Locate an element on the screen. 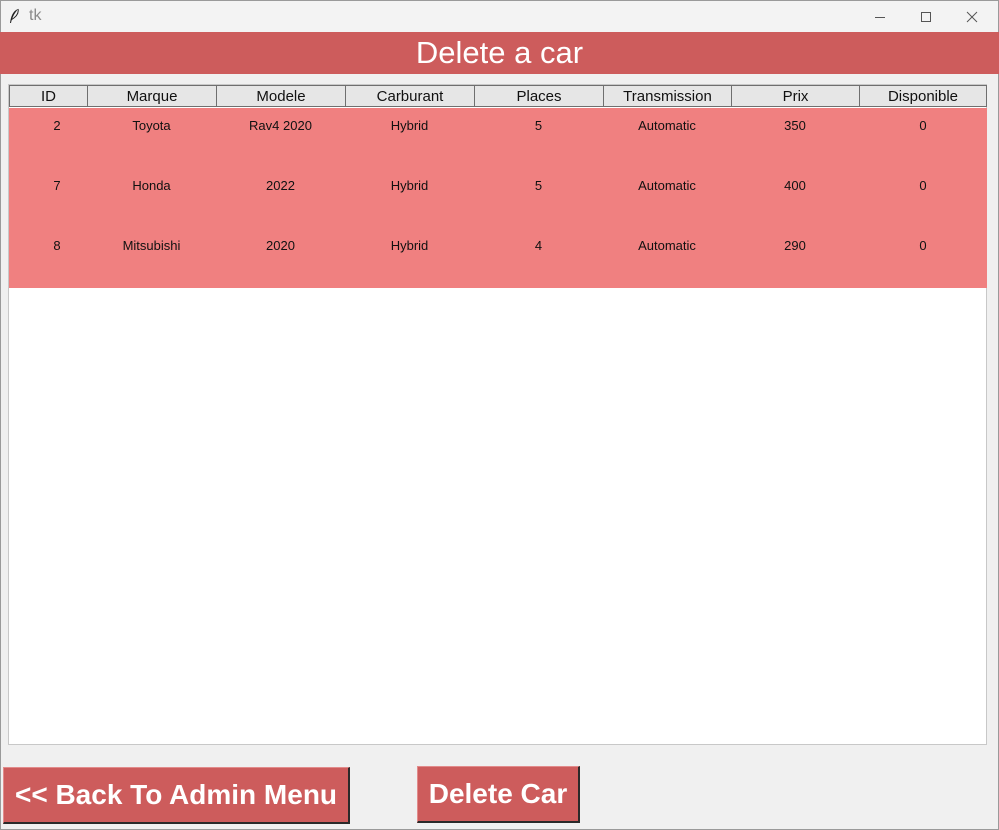 This screenshot has height=830, width=999. column-header-prix: Prix is located at coordinates (795, 96).